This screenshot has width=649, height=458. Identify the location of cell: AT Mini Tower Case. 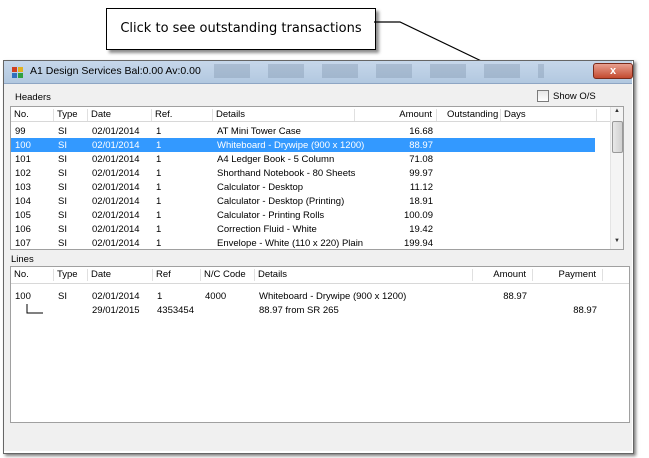
(259, 131).